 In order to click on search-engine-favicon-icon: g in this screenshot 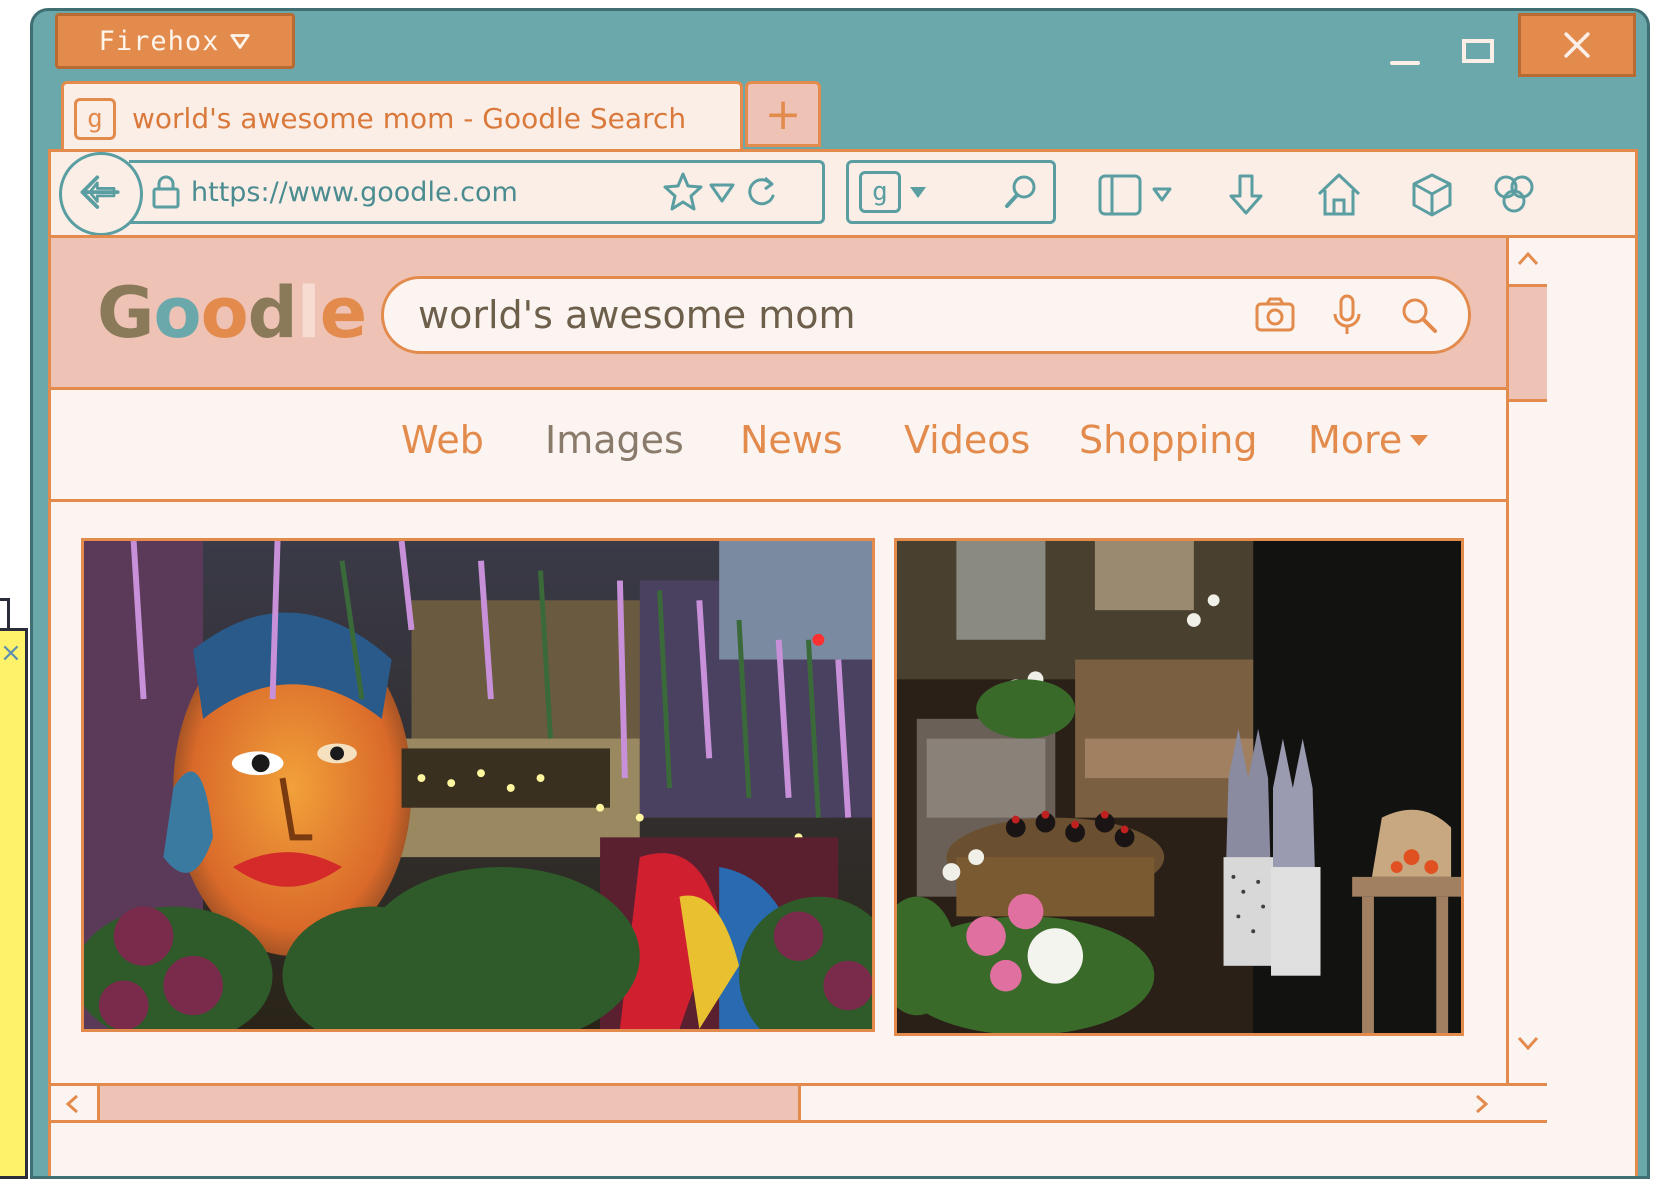, I will do `click(880, 192)`.